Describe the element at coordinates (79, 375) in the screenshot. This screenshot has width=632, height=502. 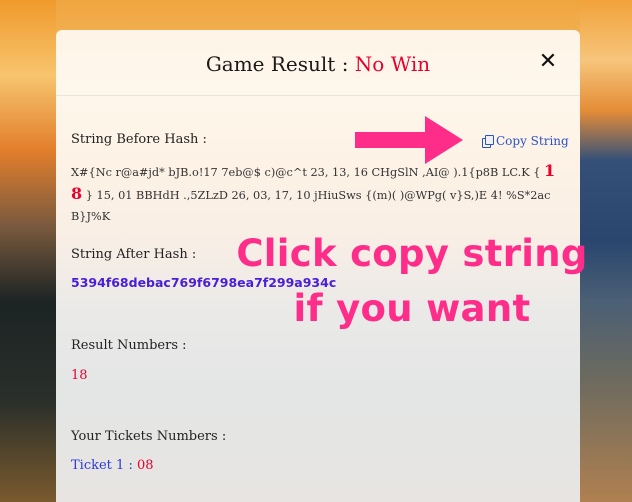
I see `result-numbers-value: 18` at that location.